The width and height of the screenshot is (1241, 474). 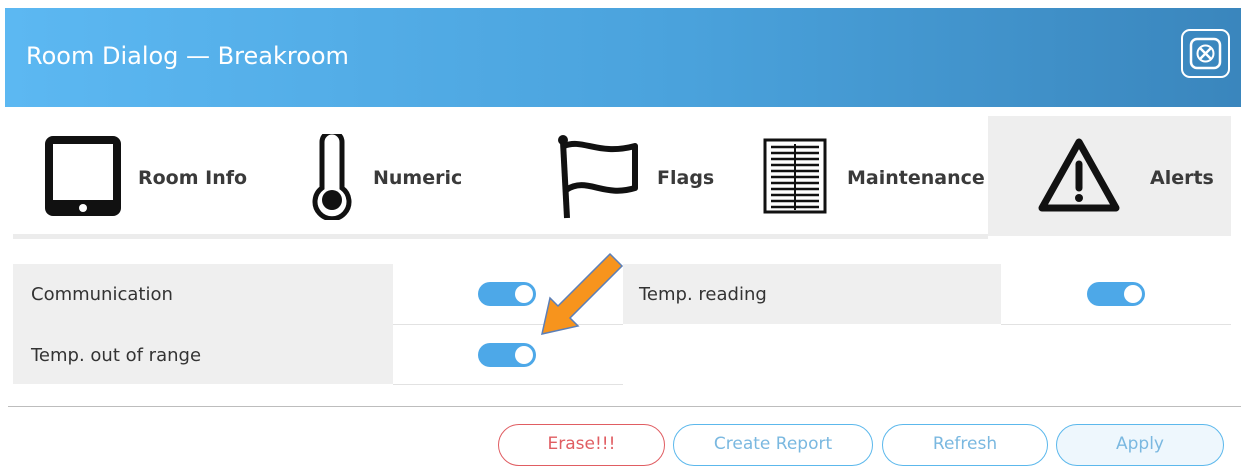 What do you see at coordinates (187, 56) in the screenshot?
I see `dialog-title: Room Dialog — Breakroom` at bounding box center [187, 56].